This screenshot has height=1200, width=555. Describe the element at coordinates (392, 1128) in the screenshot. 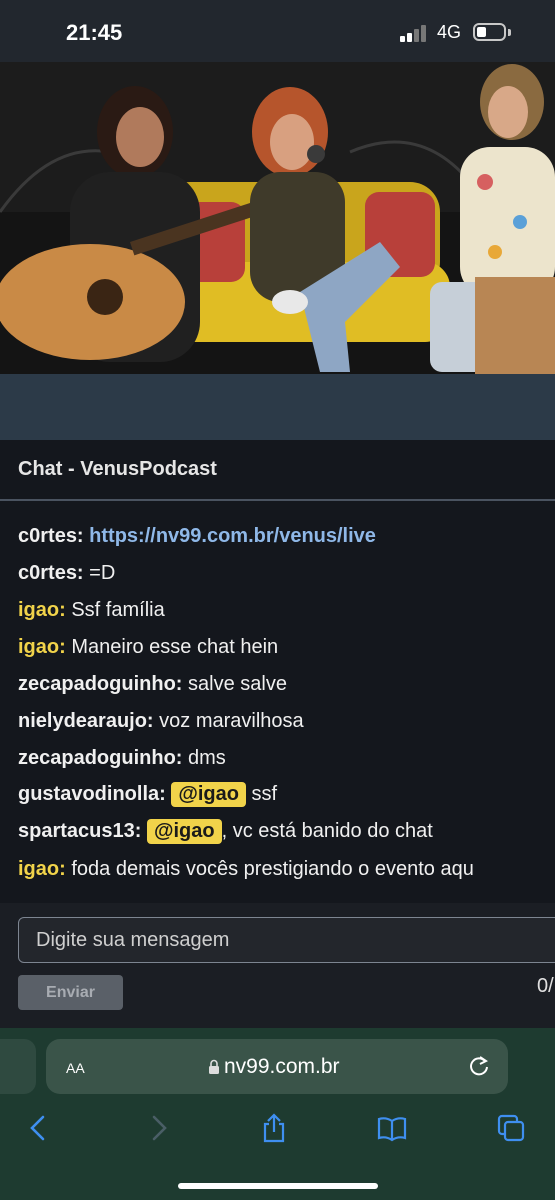

I see `bookmarks-icon` at that location.